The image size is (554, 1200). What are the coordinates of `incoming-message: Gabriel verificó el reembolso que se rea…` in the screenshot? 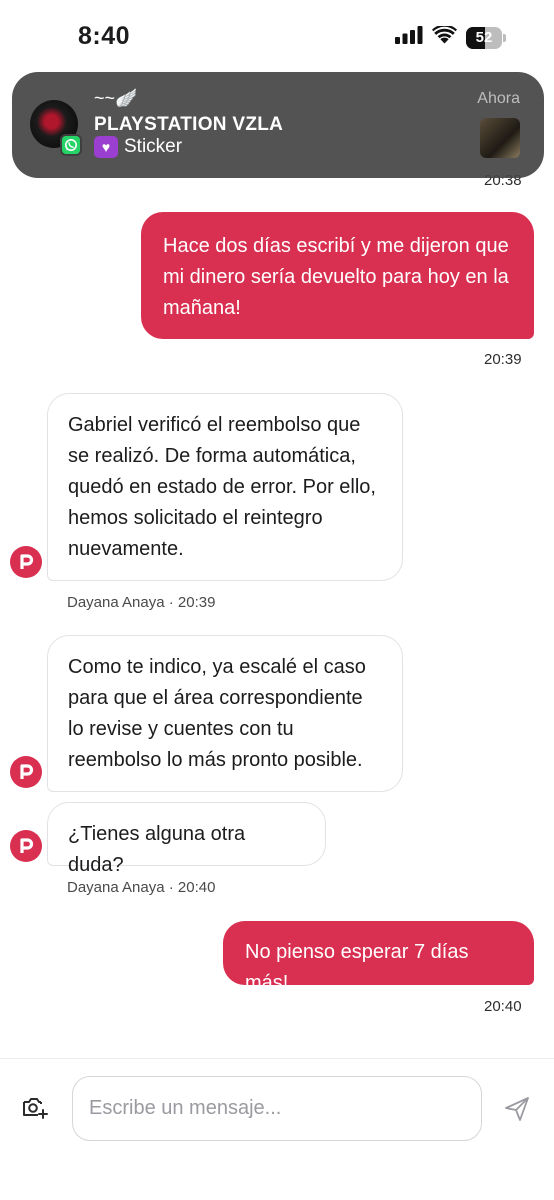 It's located at (225, 487).